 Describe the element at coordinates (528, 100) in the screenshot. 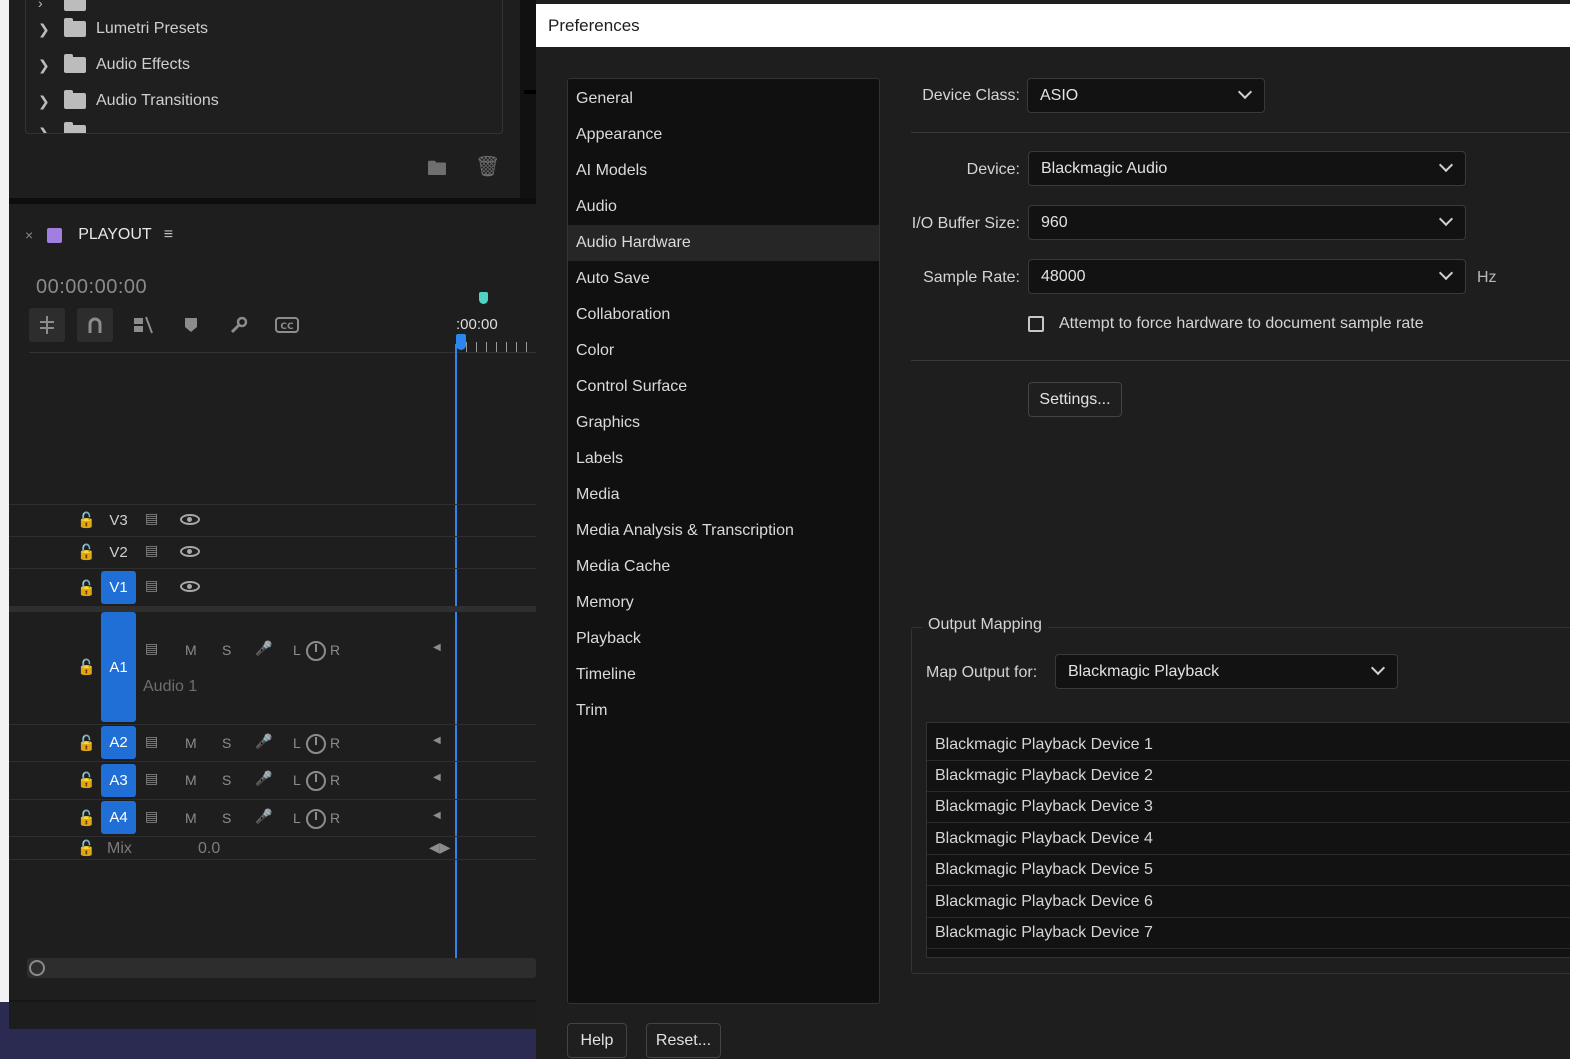

I see `panel-divider` at that location.